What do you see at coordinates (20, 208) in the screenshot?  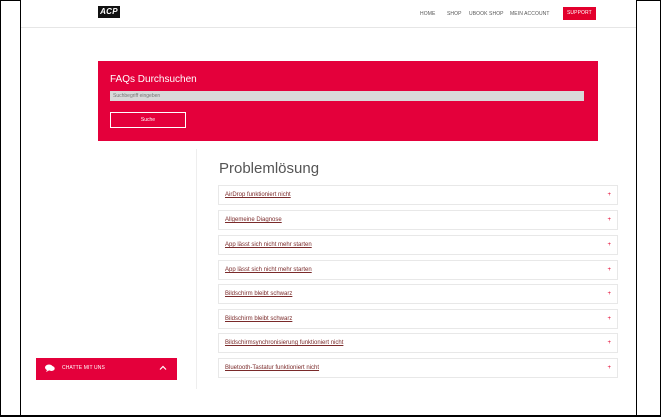 I see `left-border` at bounding box center [20, 208].